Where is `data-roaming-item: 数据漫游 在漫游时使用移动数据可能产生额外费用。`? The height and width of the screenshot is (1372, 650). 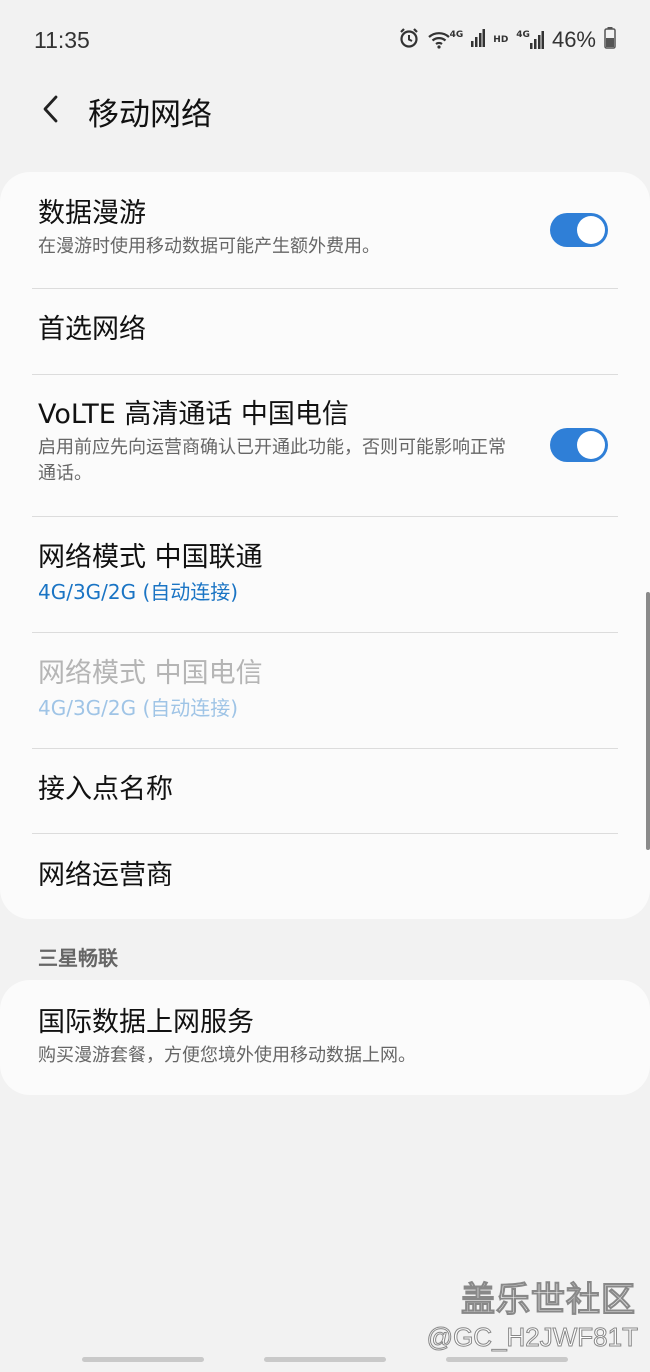 data-roaming-item: 数据漫游 在漫游时使用移动数据可能产生额外费用。 is located at coordinates (325, 229).